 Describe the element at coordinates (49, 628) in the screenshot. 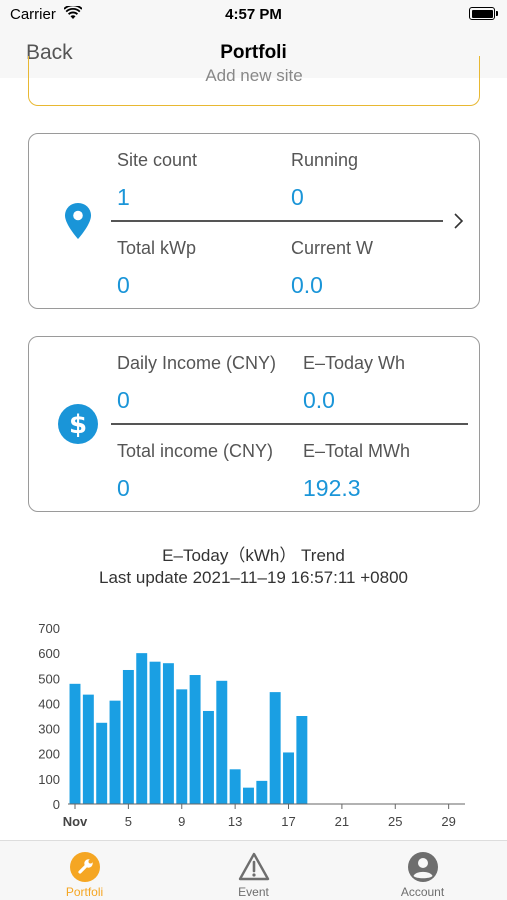

I see `y-tick-label: 700` at that location.